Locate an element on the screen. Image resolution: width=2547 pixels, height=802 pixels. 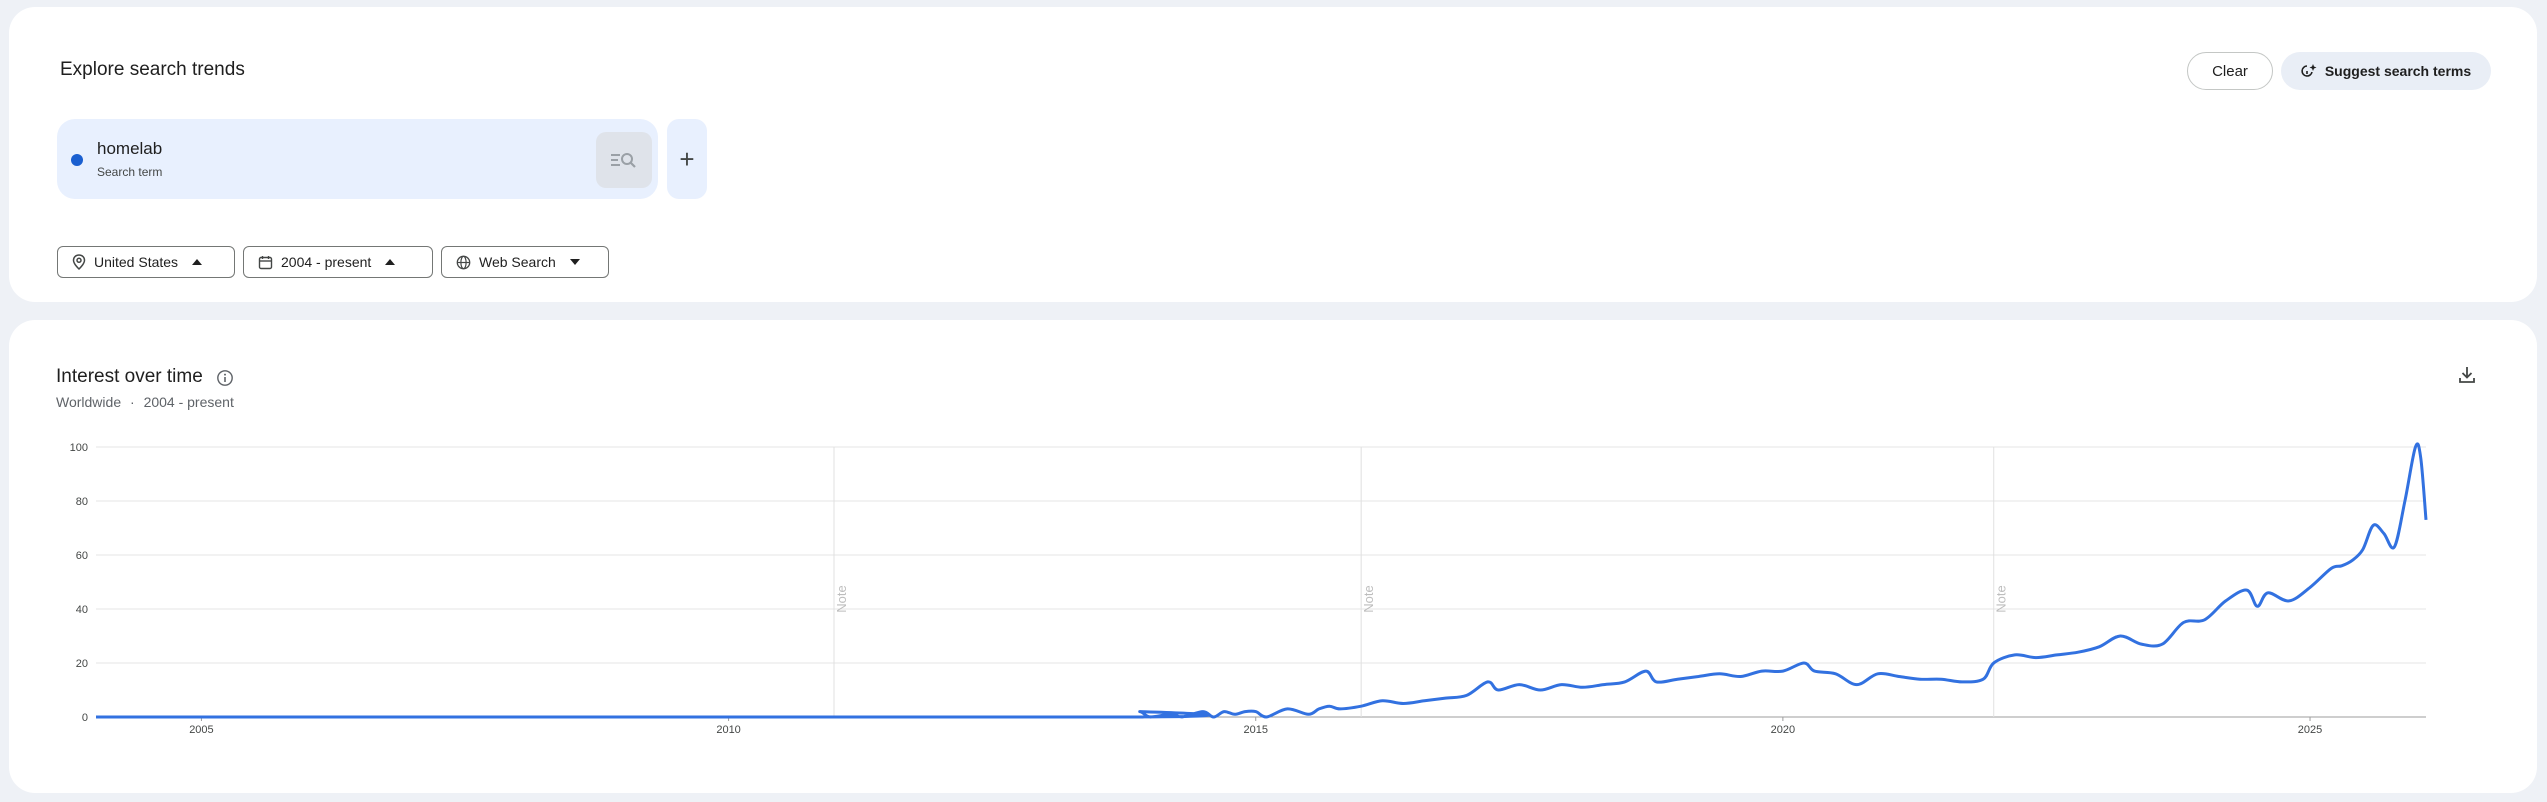
term-color-dot is located at coordinates (77, 160).